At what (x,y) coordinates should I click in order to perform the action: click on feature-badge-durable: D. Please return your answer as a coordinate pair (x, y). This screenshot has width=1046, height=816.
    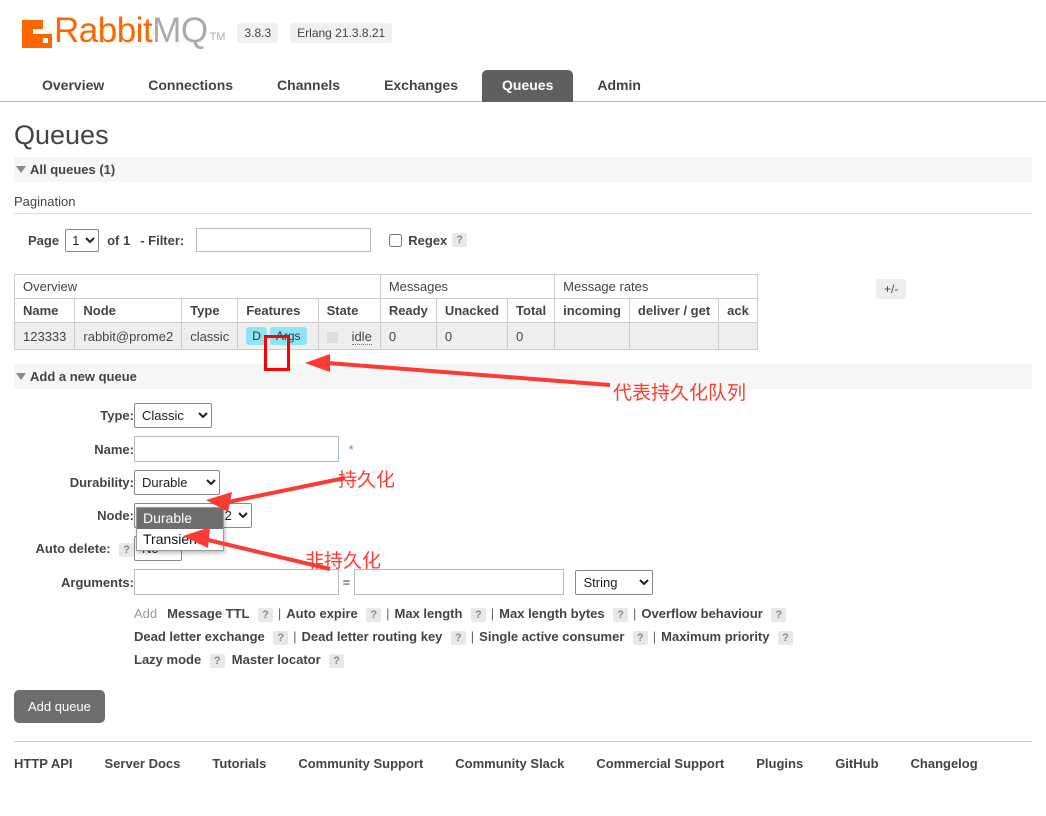
    Looking at the image, I should click on (256, 336).